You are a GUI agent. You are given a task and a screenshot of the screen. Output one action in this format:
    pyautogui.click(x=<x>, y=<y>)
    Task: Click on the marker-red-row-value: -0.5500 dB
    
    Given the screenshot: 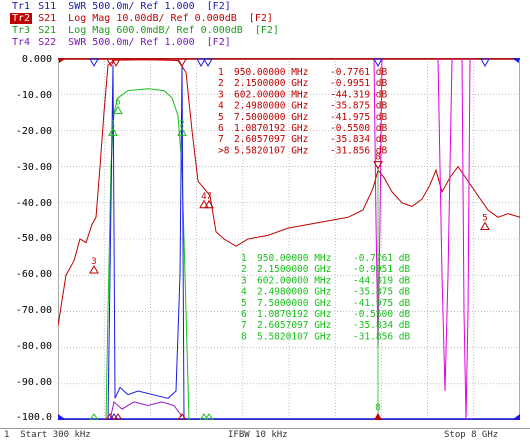 What is the action you would take?
    pyautogui.click(x=358, y=128)
    